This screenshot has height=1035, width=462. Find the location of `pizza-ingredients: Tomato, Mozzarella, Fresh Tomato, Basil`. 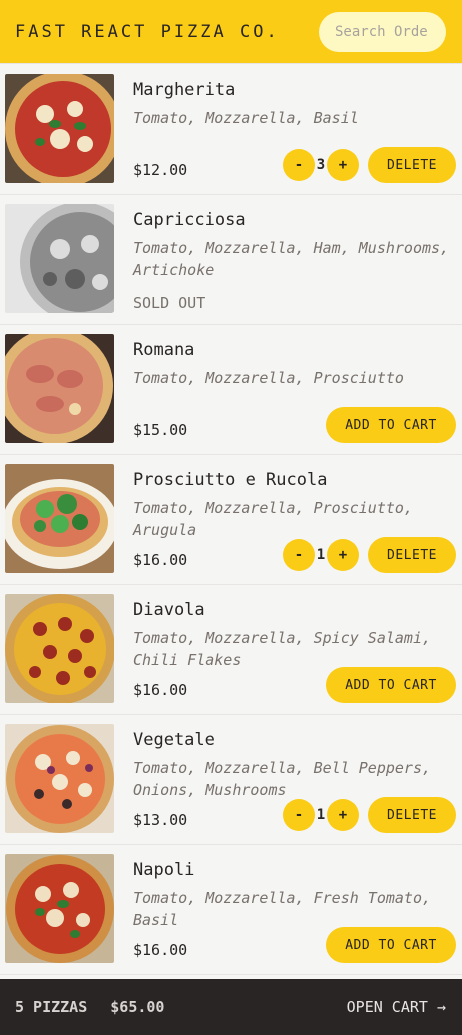

pizza-ingredients: Tomato, Mozzarella, Fresh Tomato, Basil is located at coordinates (282, 909).